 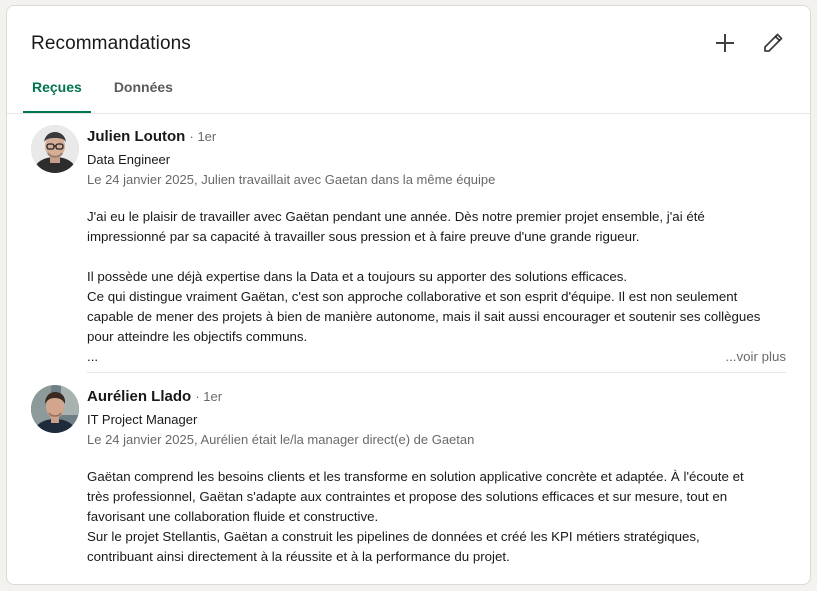 What do you see at coordinates (197, 336) in the screenshot?
I see `text-line: pour atteindre les objectifs communs.` at bounding box center [197, 336].